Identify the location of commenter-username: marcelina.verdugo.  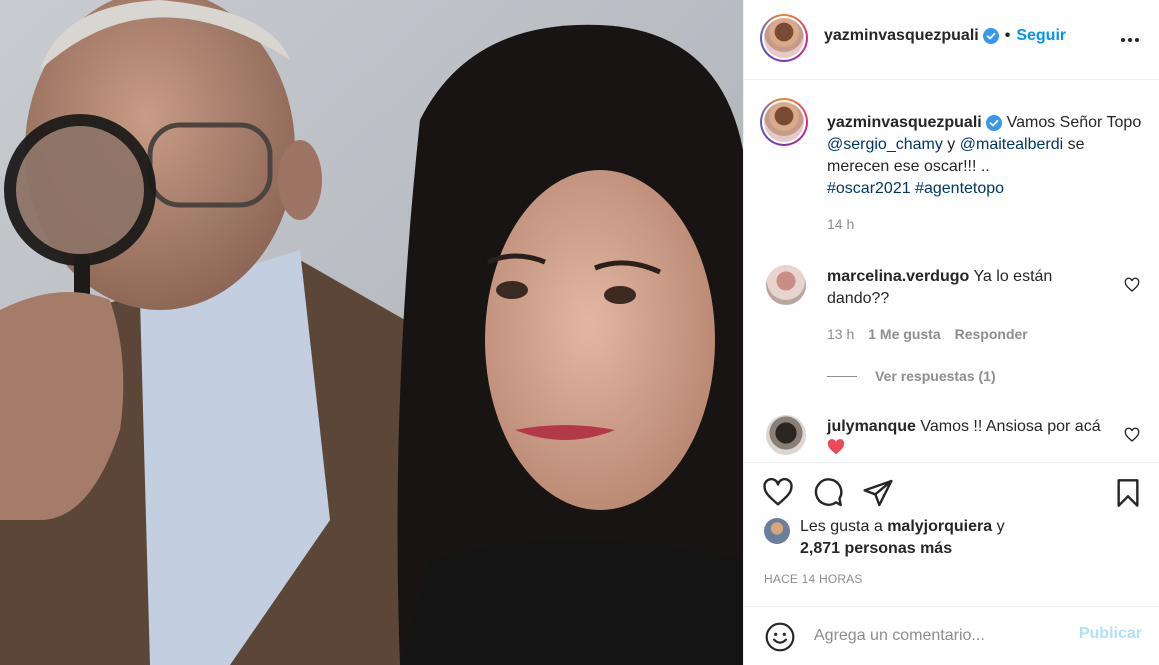
(898, 276).